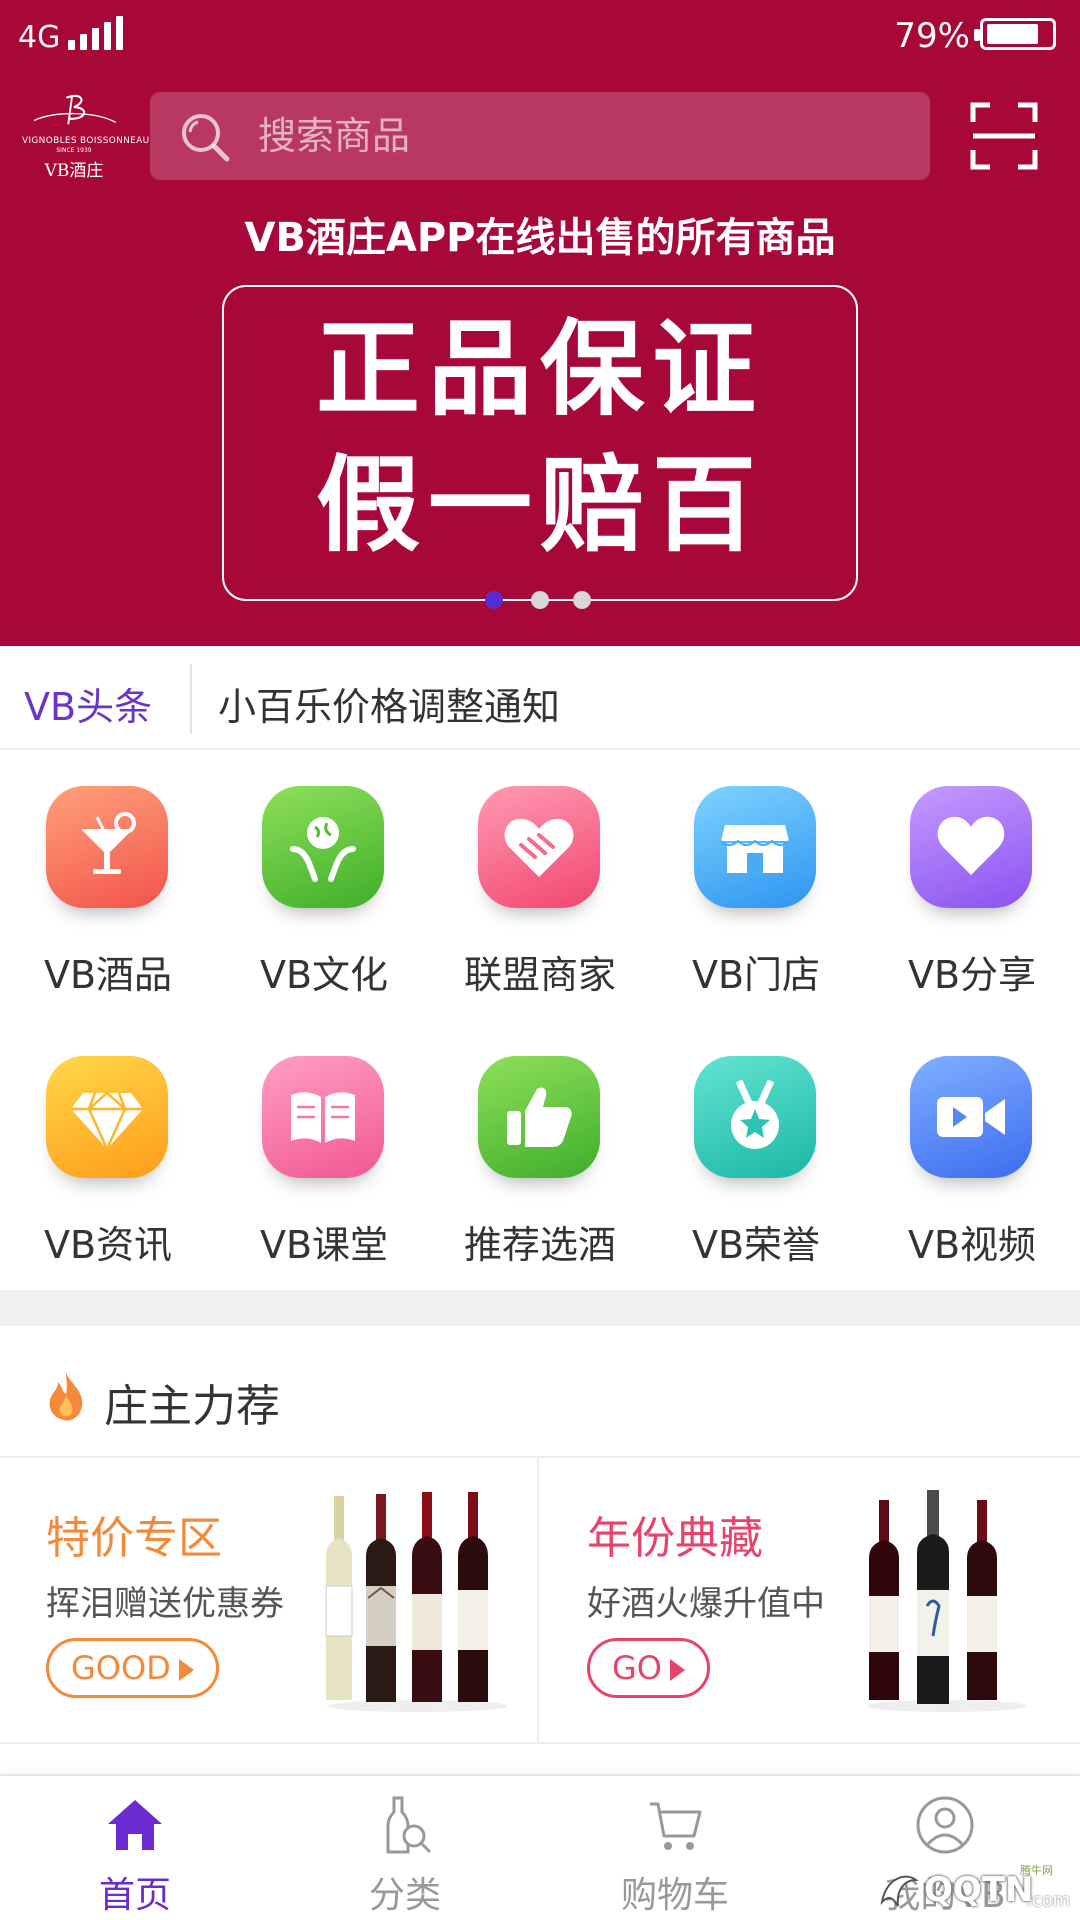 This screenshot has height=1920, width=1080. I want to click on heart-handshake-icon, so click(539, 847).